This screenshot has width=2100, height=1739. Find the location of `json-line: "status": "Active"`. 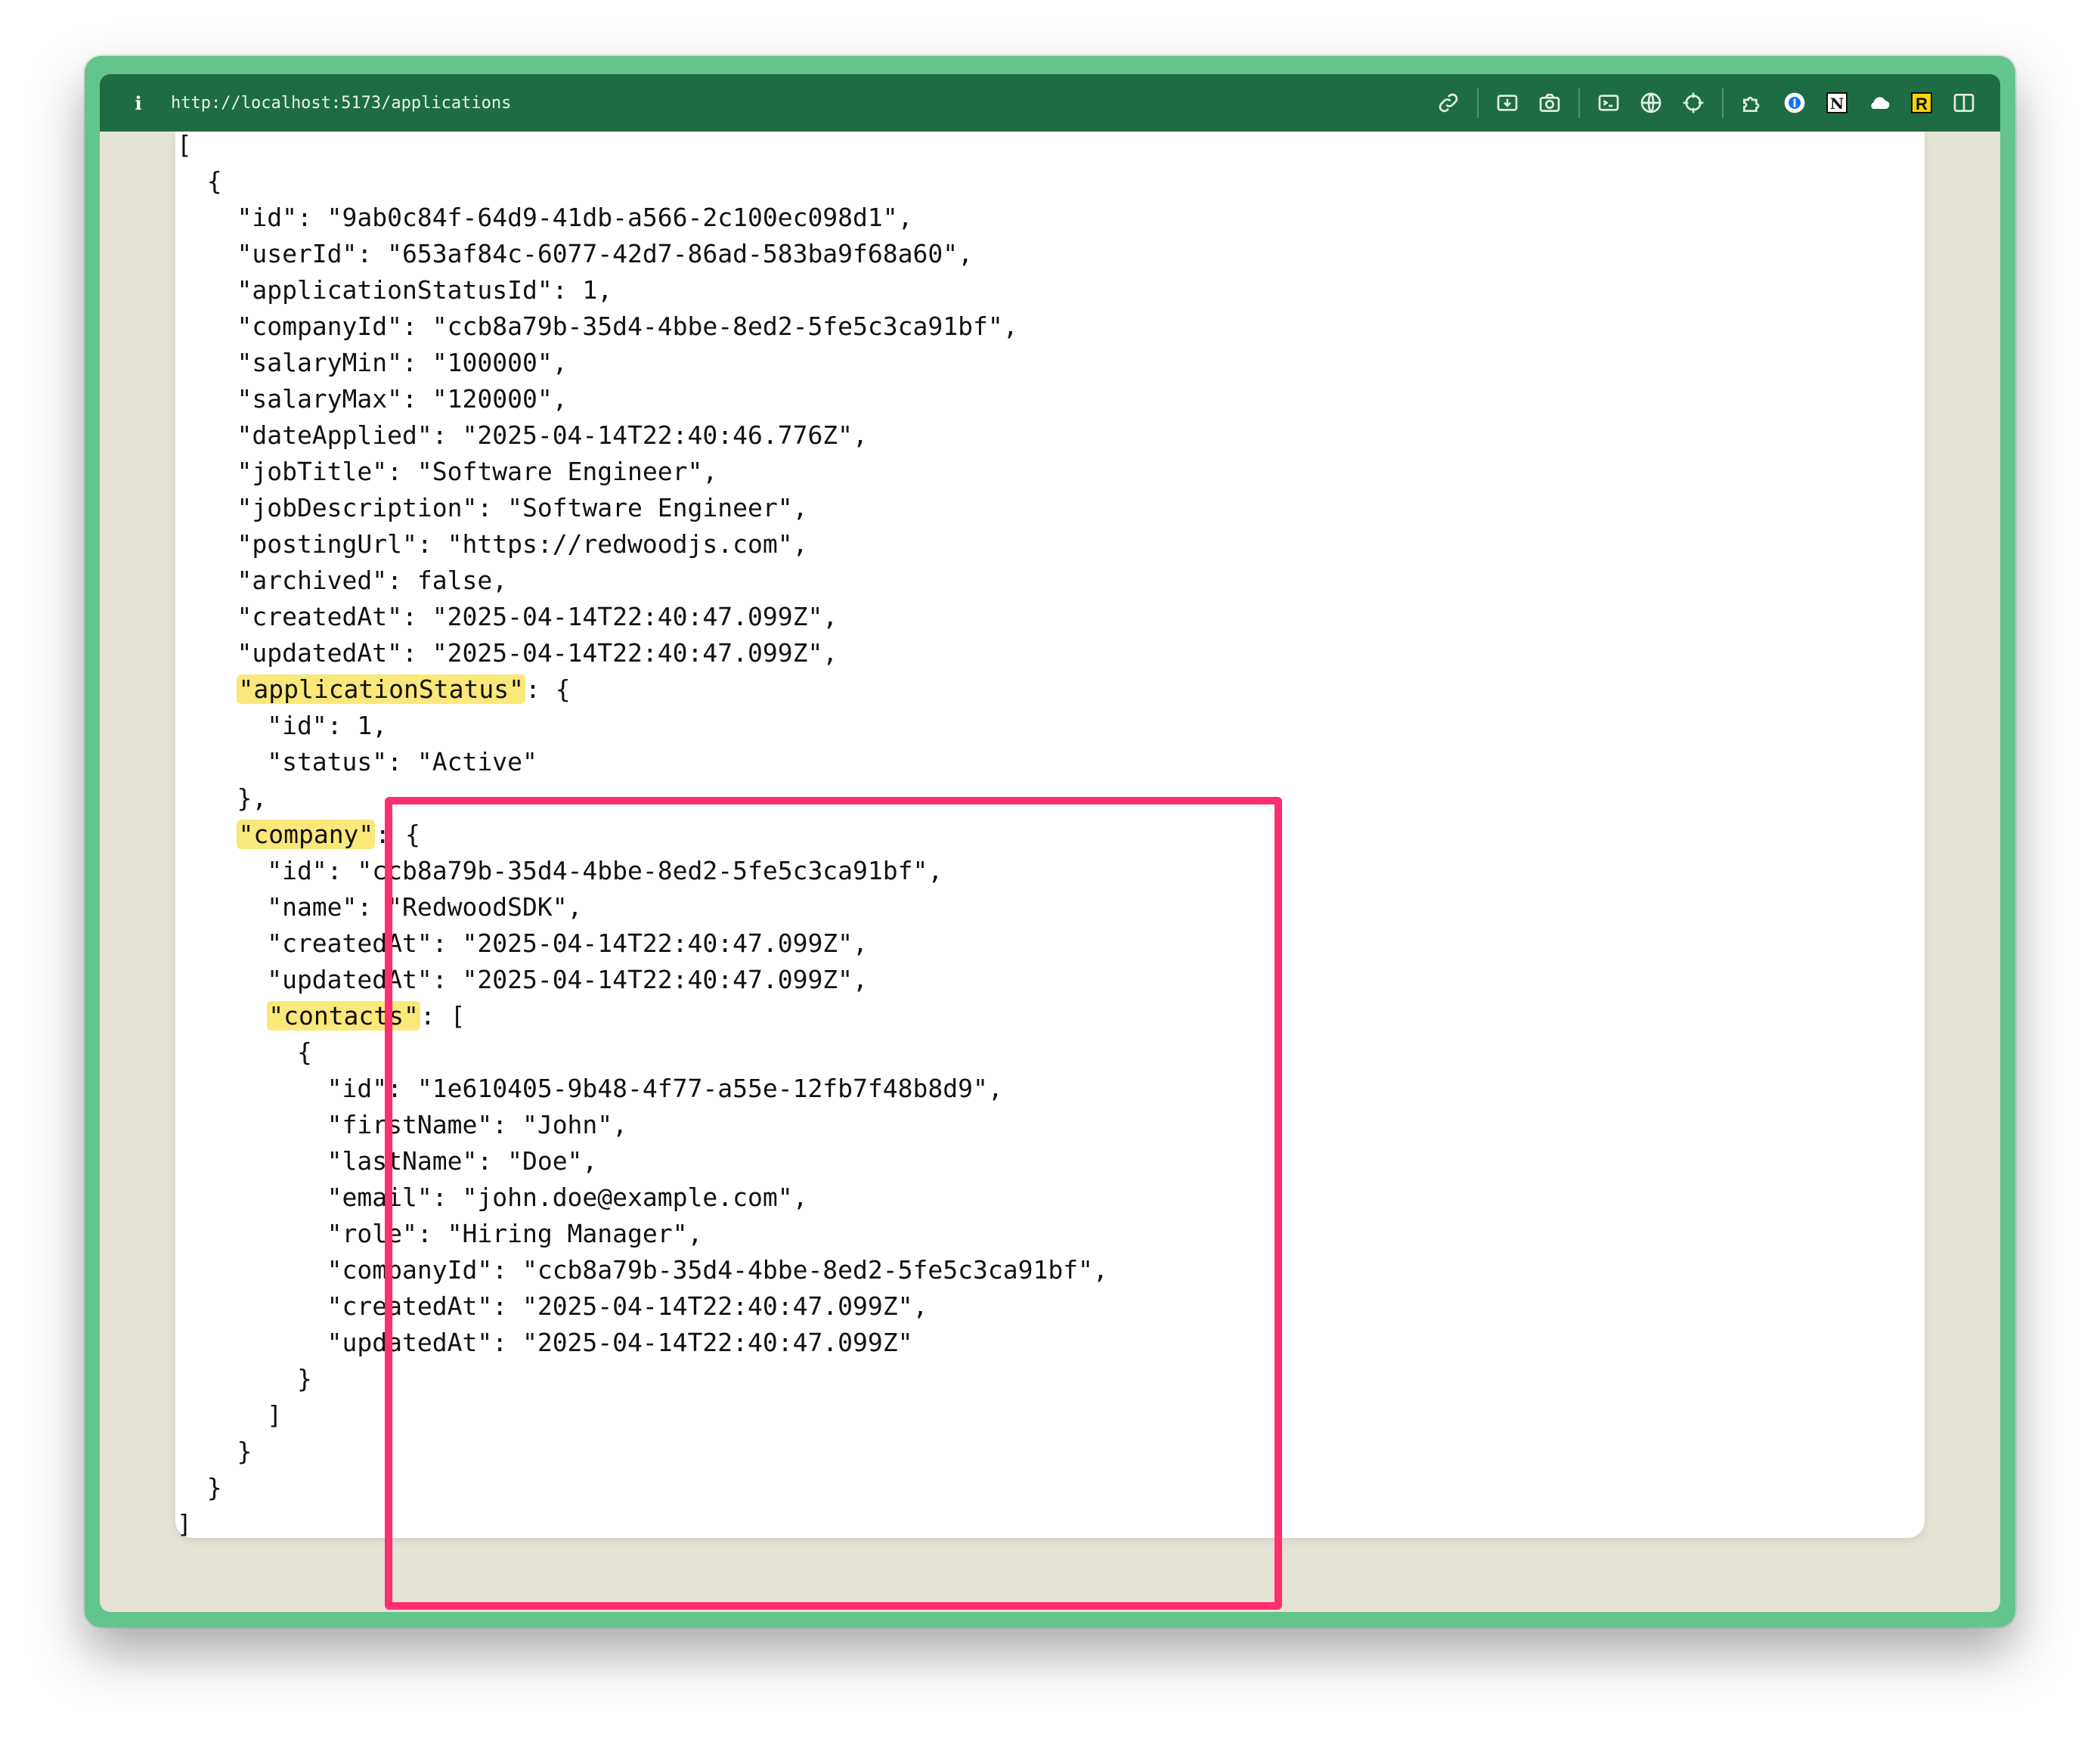

json-line: "status": "Active" is located at coordinates (357, 762).